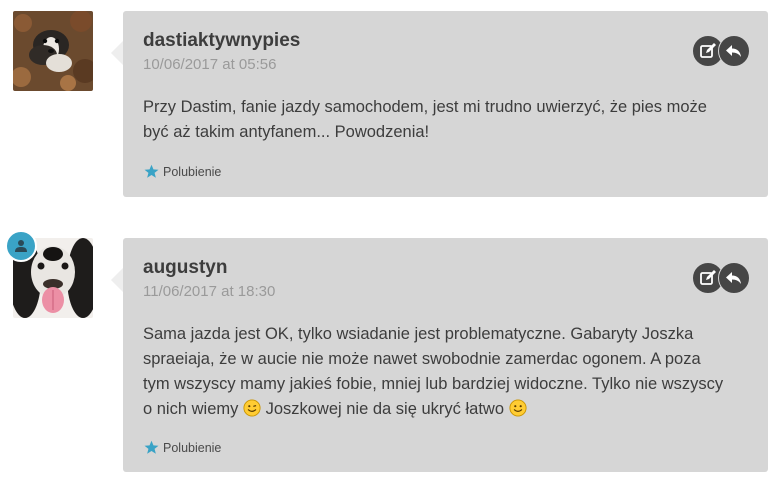 The width and height of the screenshot is (776, 483). What do you see at coordinates (209, 291) in the screenshot?
I see `comment-date: 11/06/2017 at 18:30` at bounding box center [209, 291].